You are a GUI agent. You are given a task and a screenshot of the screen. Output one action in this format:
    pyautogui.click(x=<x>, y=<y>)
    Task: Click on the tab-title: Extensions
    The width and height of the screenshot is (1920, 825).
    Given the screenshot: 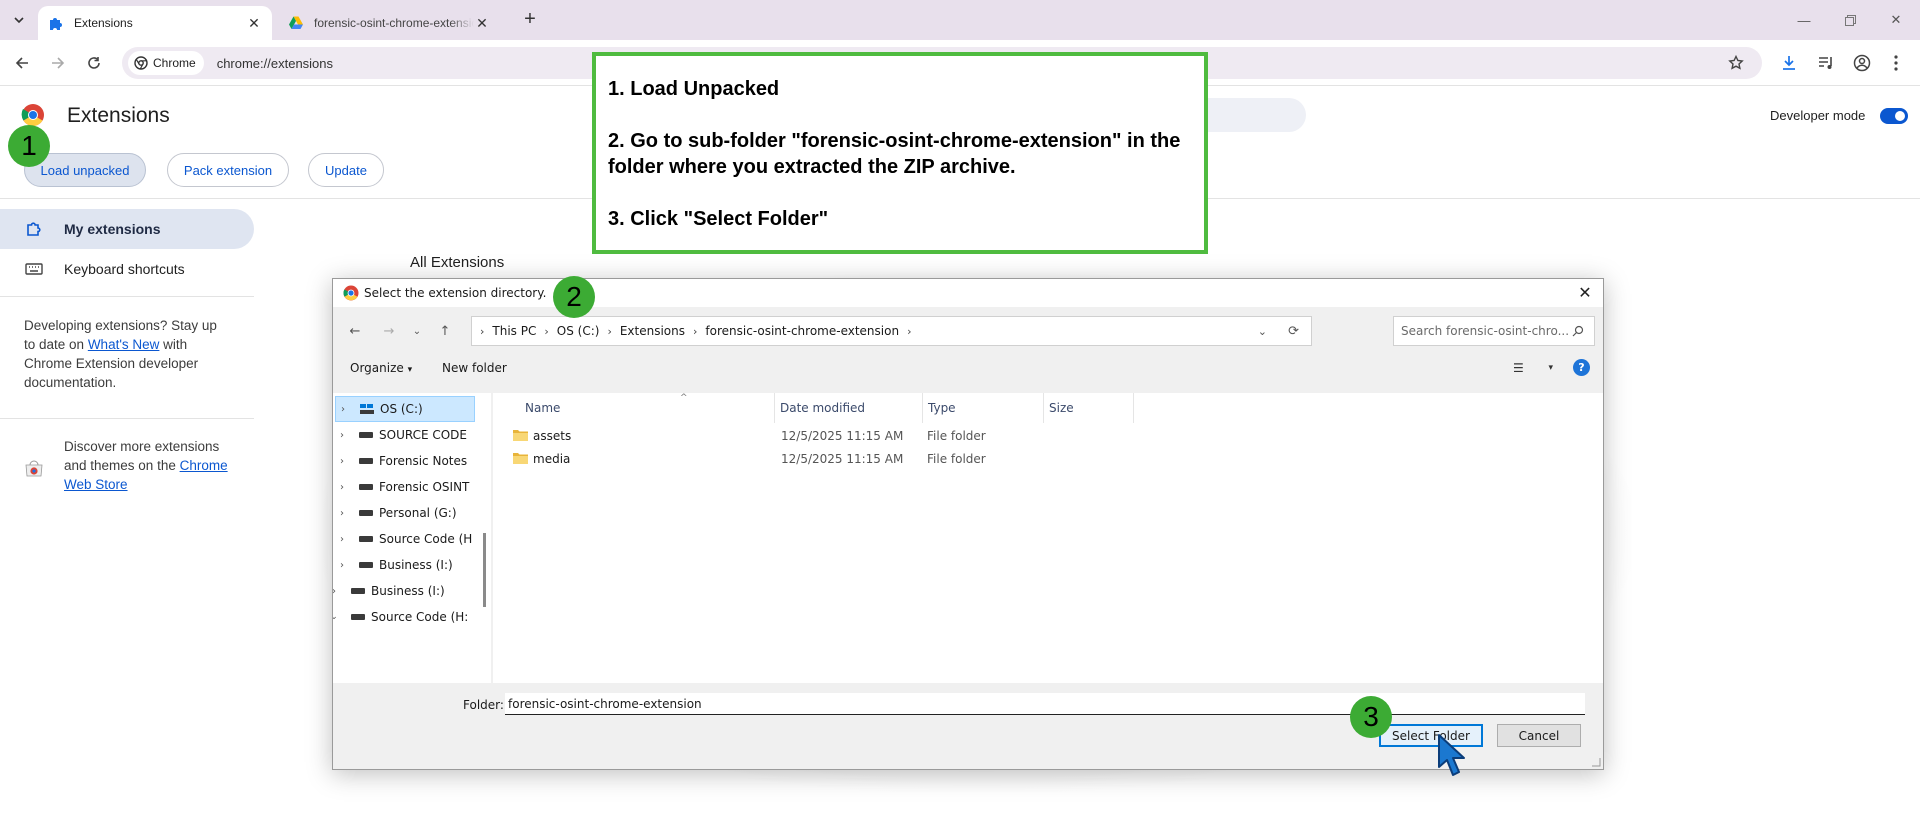 What is the action you would take?
    pyautogui.click(x=103, y=23)
    